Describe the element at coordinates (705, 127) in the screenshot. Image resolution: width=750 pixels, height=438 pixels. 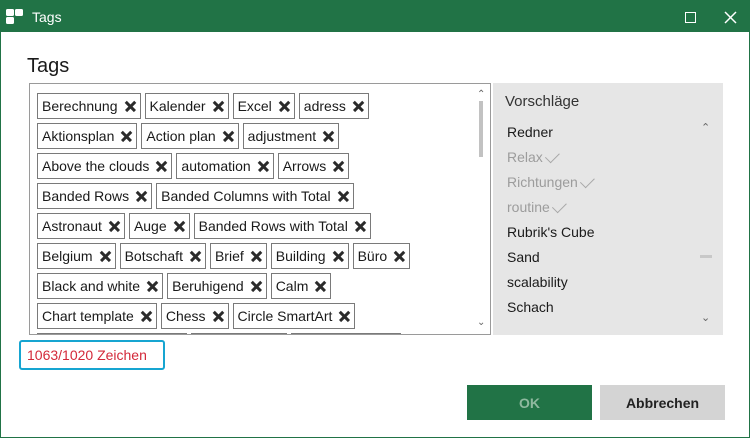
I see `suggestions-scroll-up-icon: ⌃` at that location.